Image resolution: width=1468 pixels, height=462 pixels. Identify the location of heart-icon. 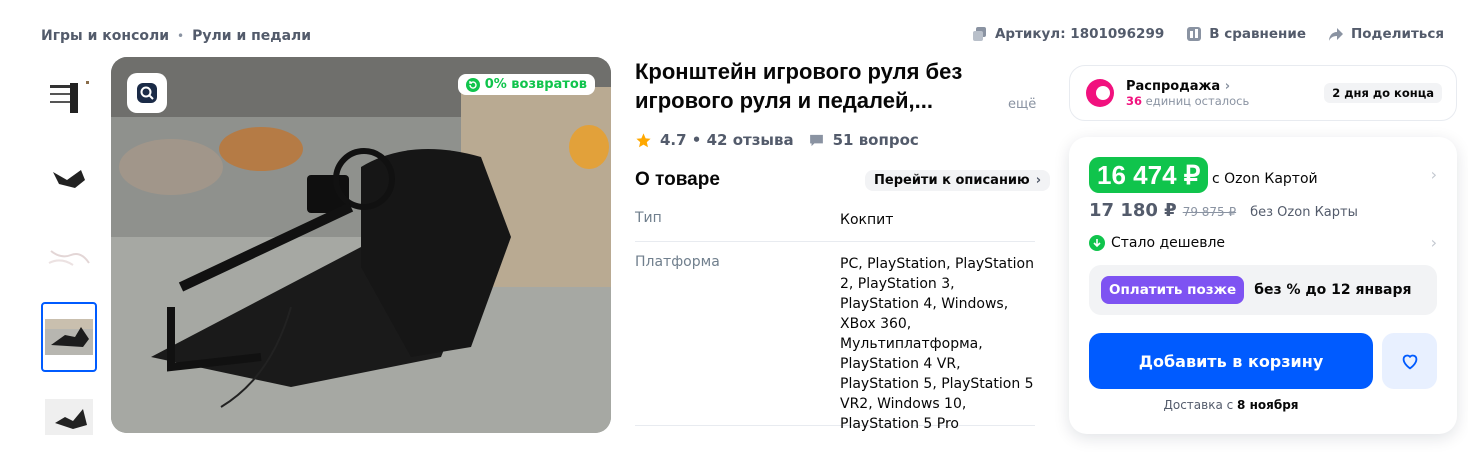
(1409, 362).